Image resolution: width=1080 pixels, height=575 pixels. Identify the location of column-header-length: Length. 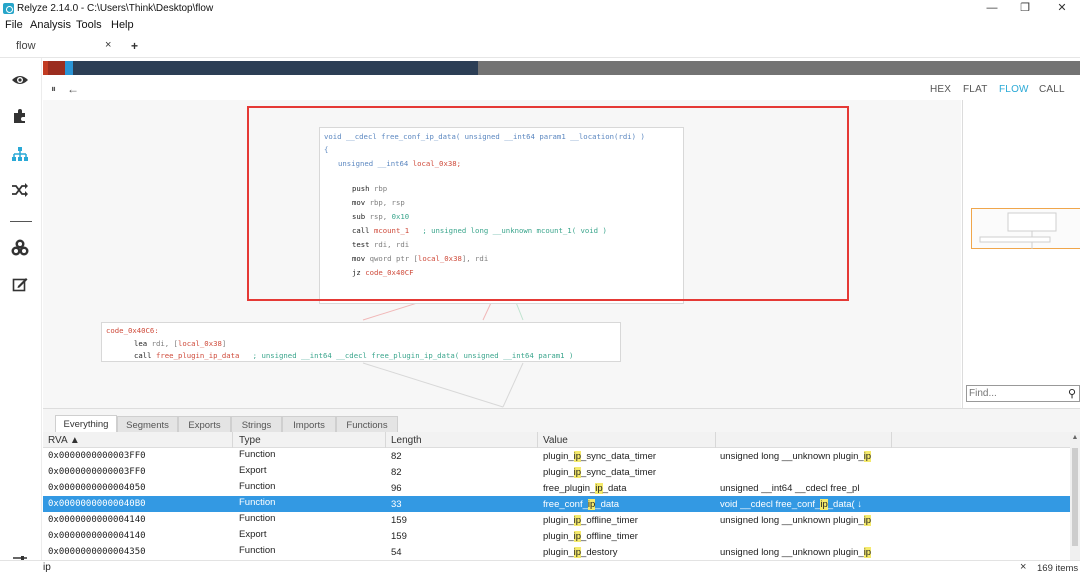
(406, 440).